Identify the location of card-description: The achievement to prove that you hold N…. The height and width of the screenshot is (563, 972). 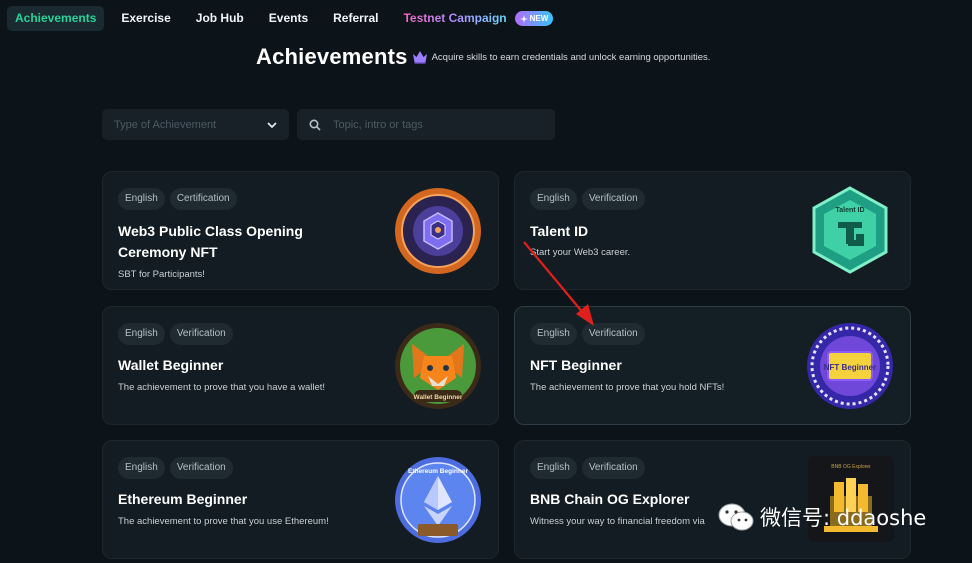
(627, 387).